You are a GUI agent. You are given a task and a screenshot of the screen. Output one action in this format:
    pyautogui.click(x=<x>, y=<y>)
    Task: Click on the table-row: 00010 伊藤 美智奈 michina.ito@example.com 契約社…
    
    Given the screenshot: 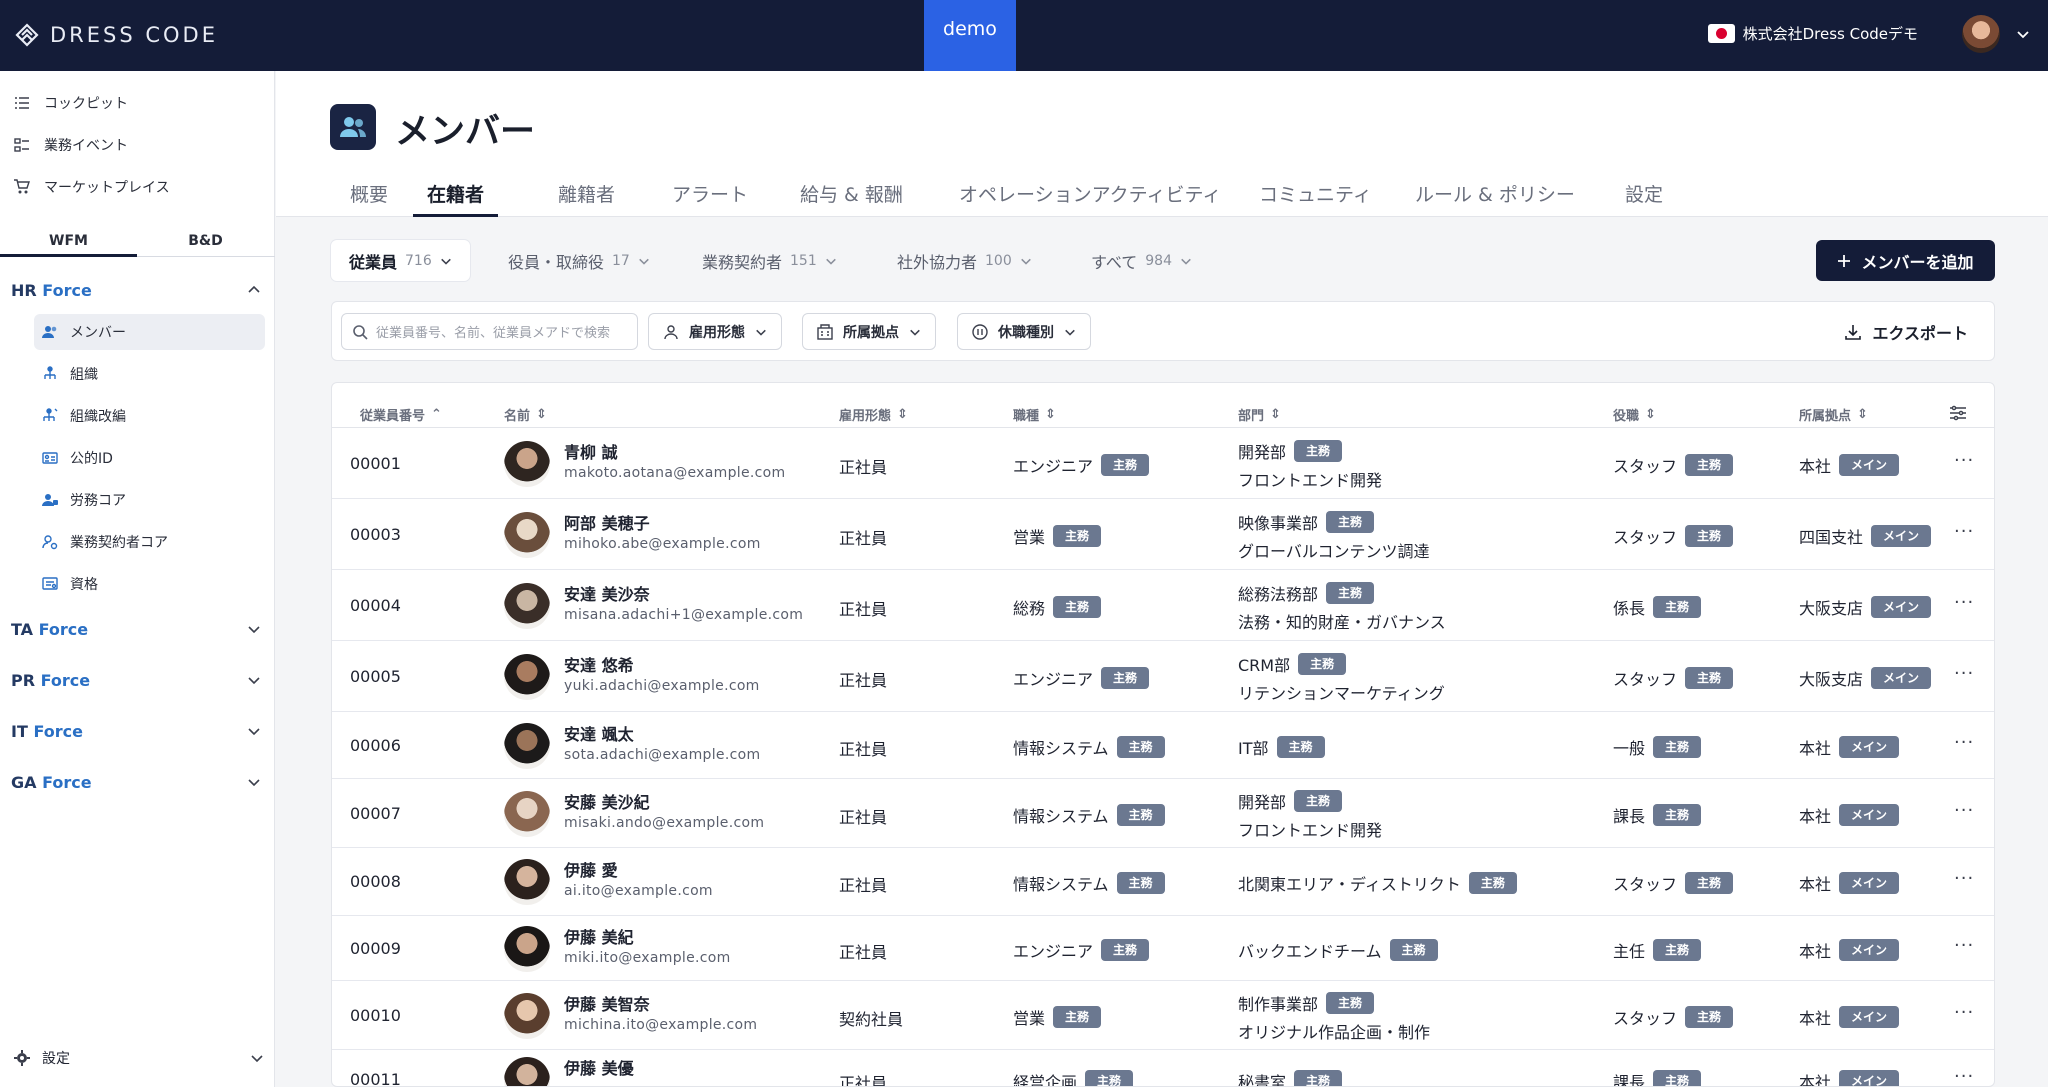 What is the action you would take?
    pyautogui.click(x=1163, y=1015)
    